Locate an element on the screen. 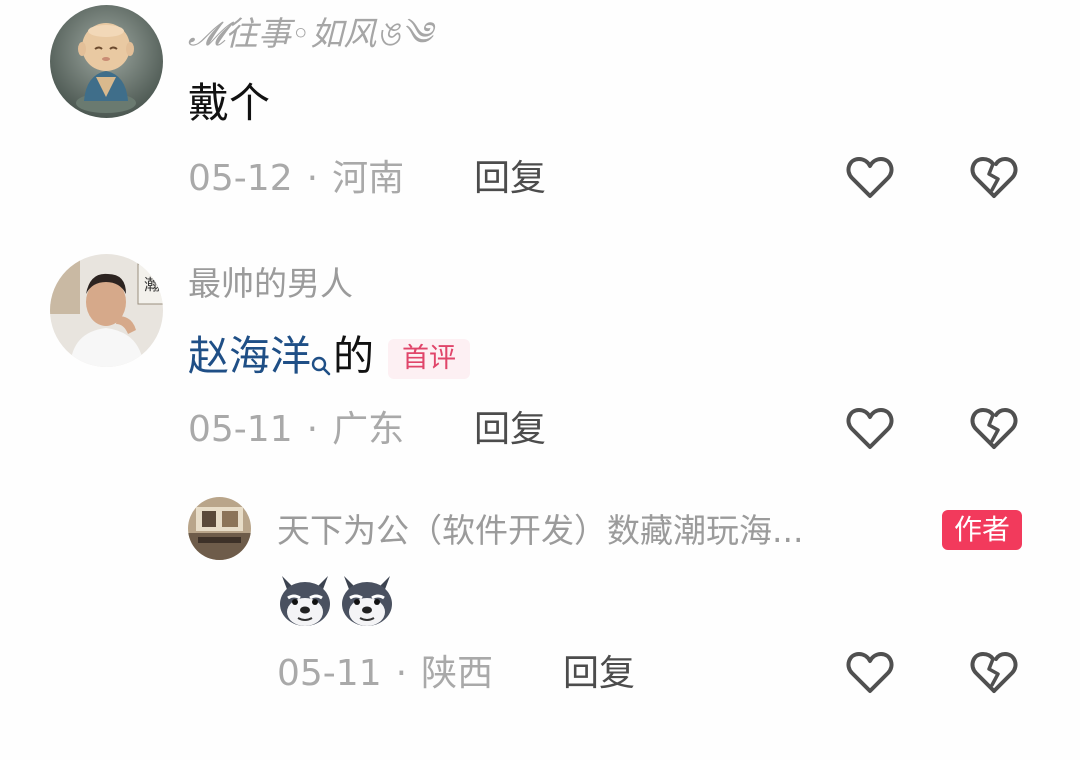 The image size is (1080, 760). svg-text: 瀚 is located at coordinates (152, 284).